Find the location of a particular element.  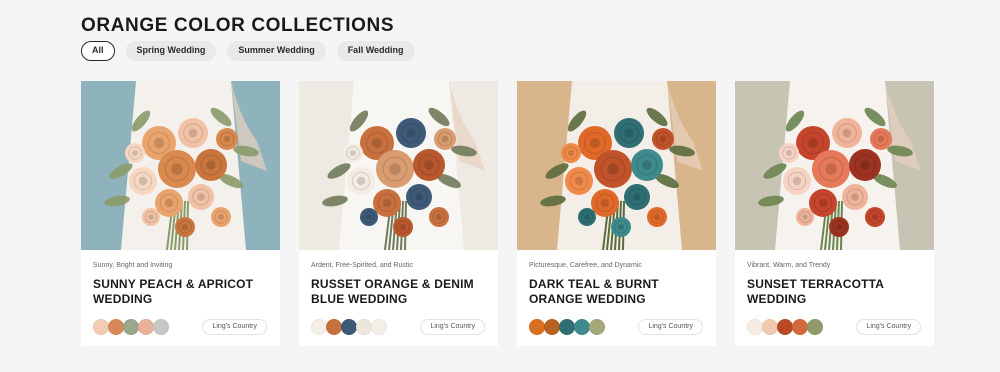

filter-chip-spring-wedding: Spring Wedding is located at coordinates (171, 51).